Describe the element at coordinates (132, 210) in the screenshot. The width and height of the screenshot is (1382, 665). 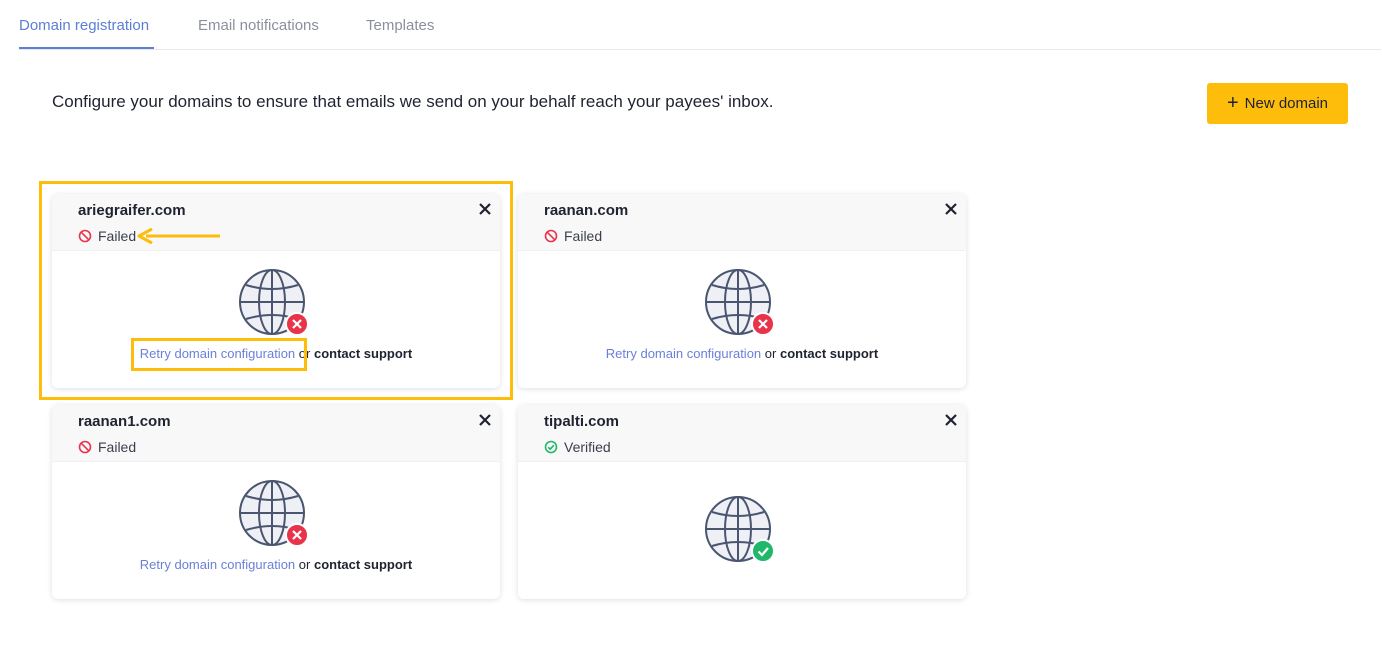
I see `domain-name: ariegraifer.com` at that location.